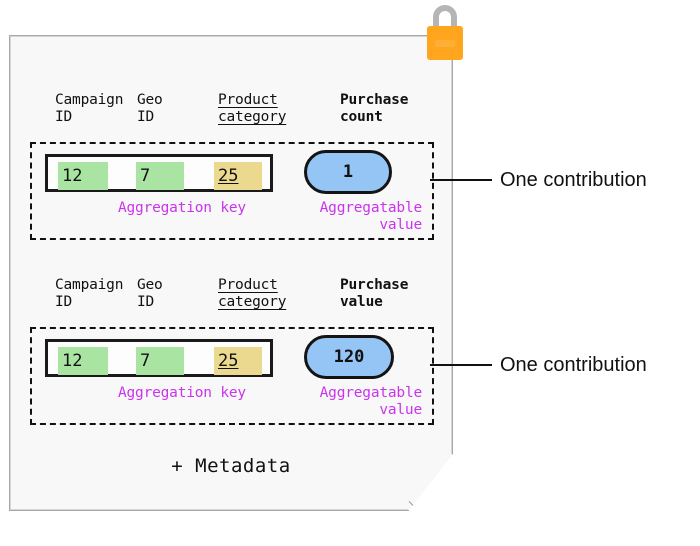 Image resolution: width=700 pixels, height=546 pixels. Describe the element at coordinates (374, 108) in the screenshot. I see `column-header-purchase-count: Purchase count` at that location.